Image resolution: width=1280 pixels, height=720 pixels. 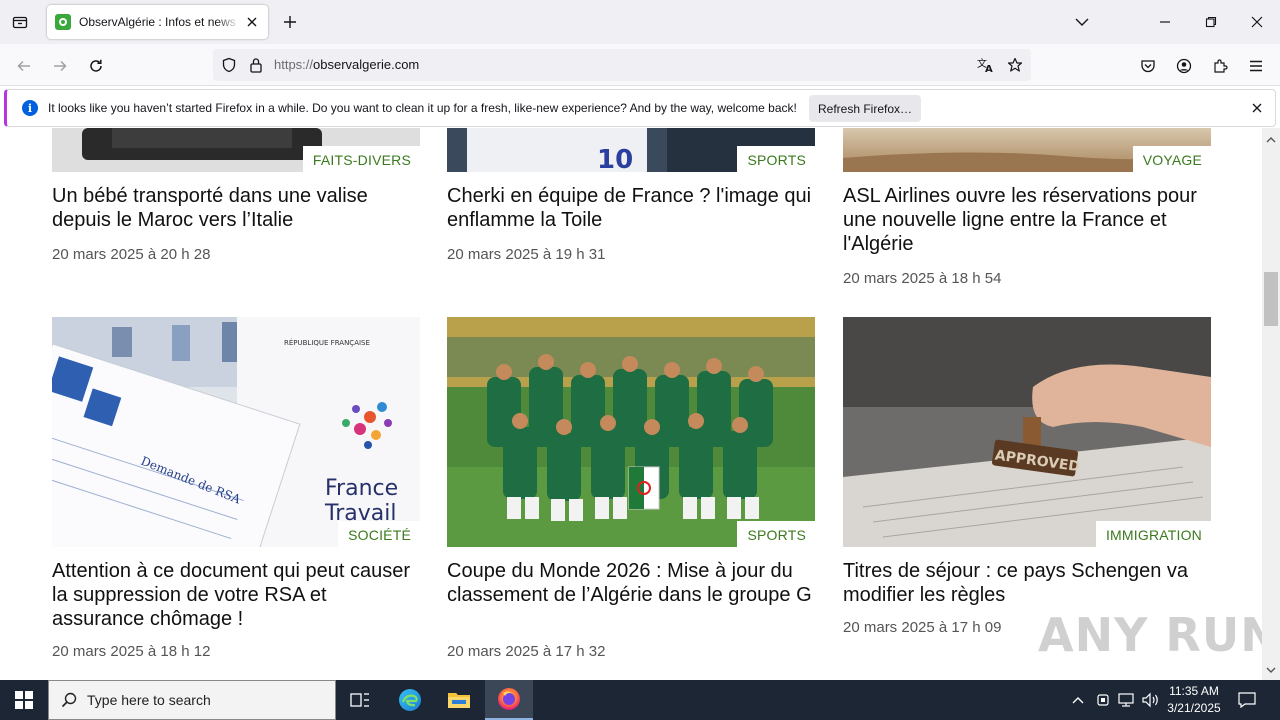 I want to click on category-badge: IMMIGRATION, so click(x=1153, y=534).